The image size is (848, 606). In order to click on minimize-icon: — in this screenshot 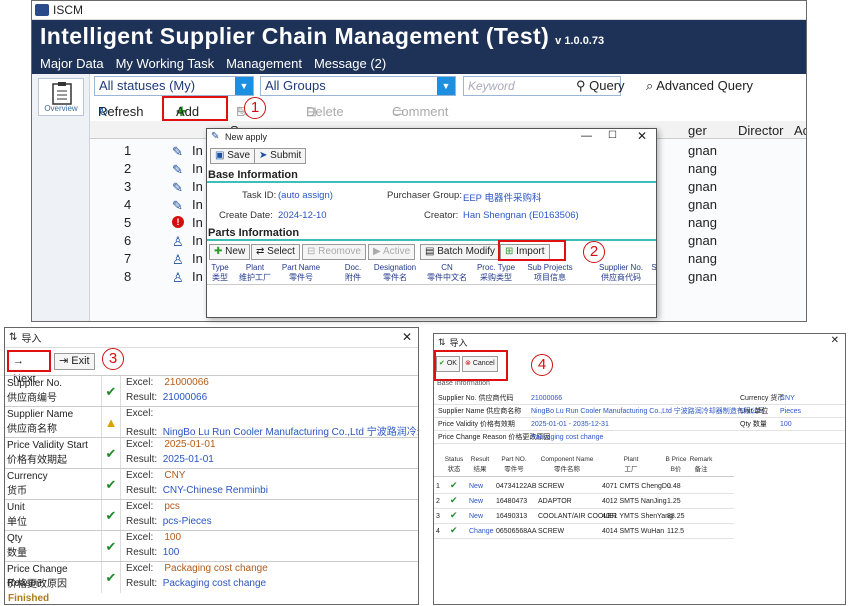, I will do `click(586, 136)`.